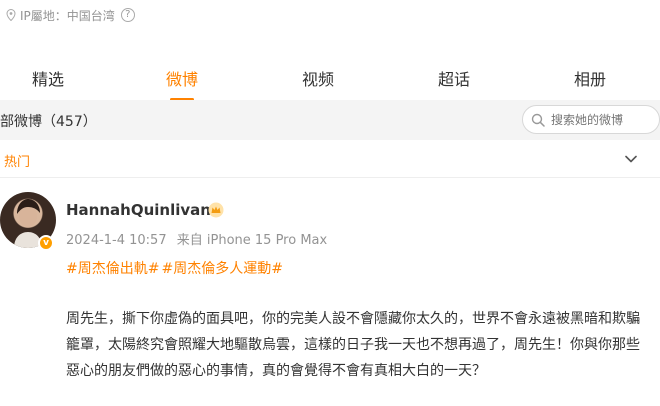 Image resolution: width=660 pixels, height=406 pixels. Describe the element at coordinates (221, 269) in the screenshot. I see `hashtag-link: #周杰倫多人運動#` at that location.